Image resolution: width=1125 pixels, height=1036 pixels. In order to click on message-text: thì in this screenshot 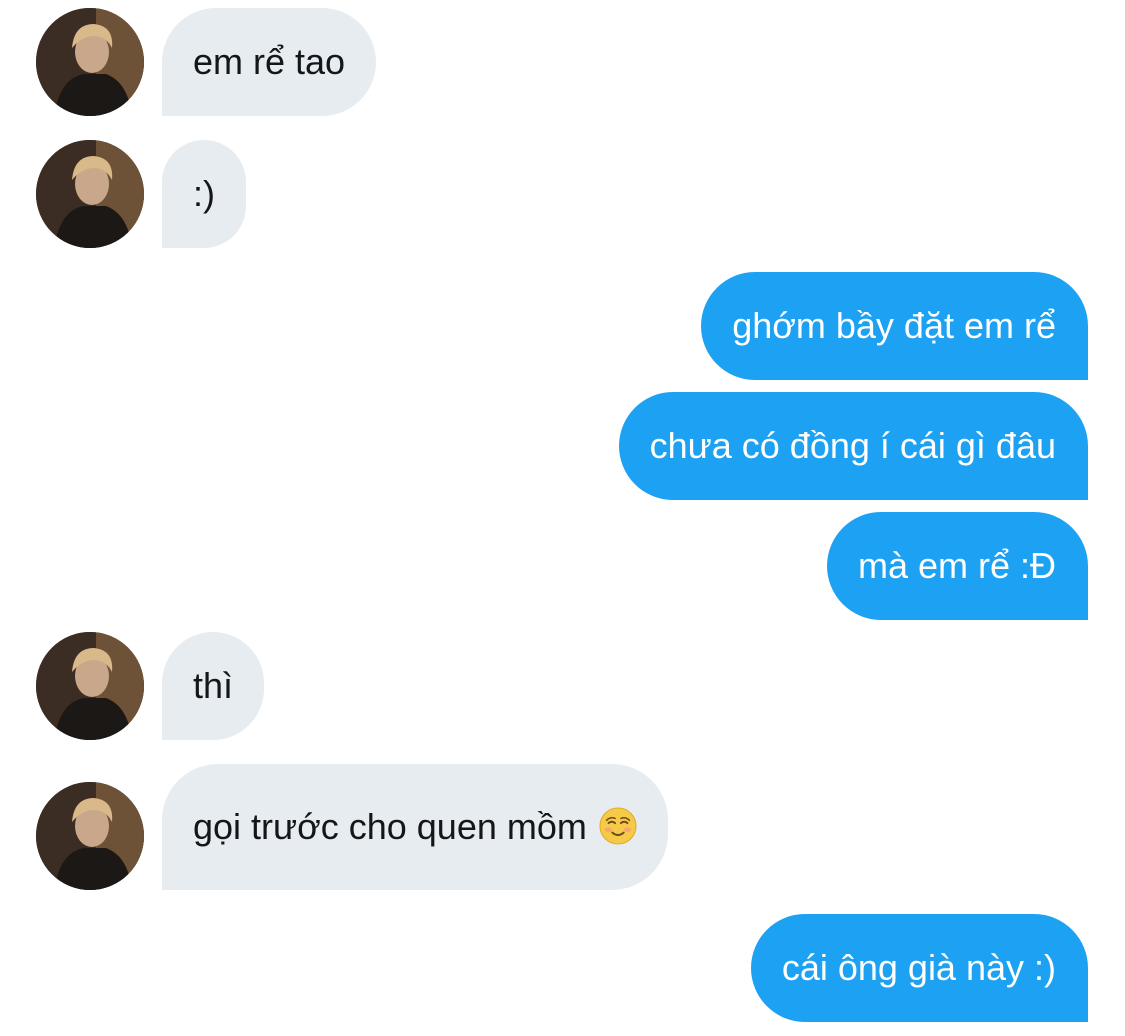, I will do `click(213, 685)`.